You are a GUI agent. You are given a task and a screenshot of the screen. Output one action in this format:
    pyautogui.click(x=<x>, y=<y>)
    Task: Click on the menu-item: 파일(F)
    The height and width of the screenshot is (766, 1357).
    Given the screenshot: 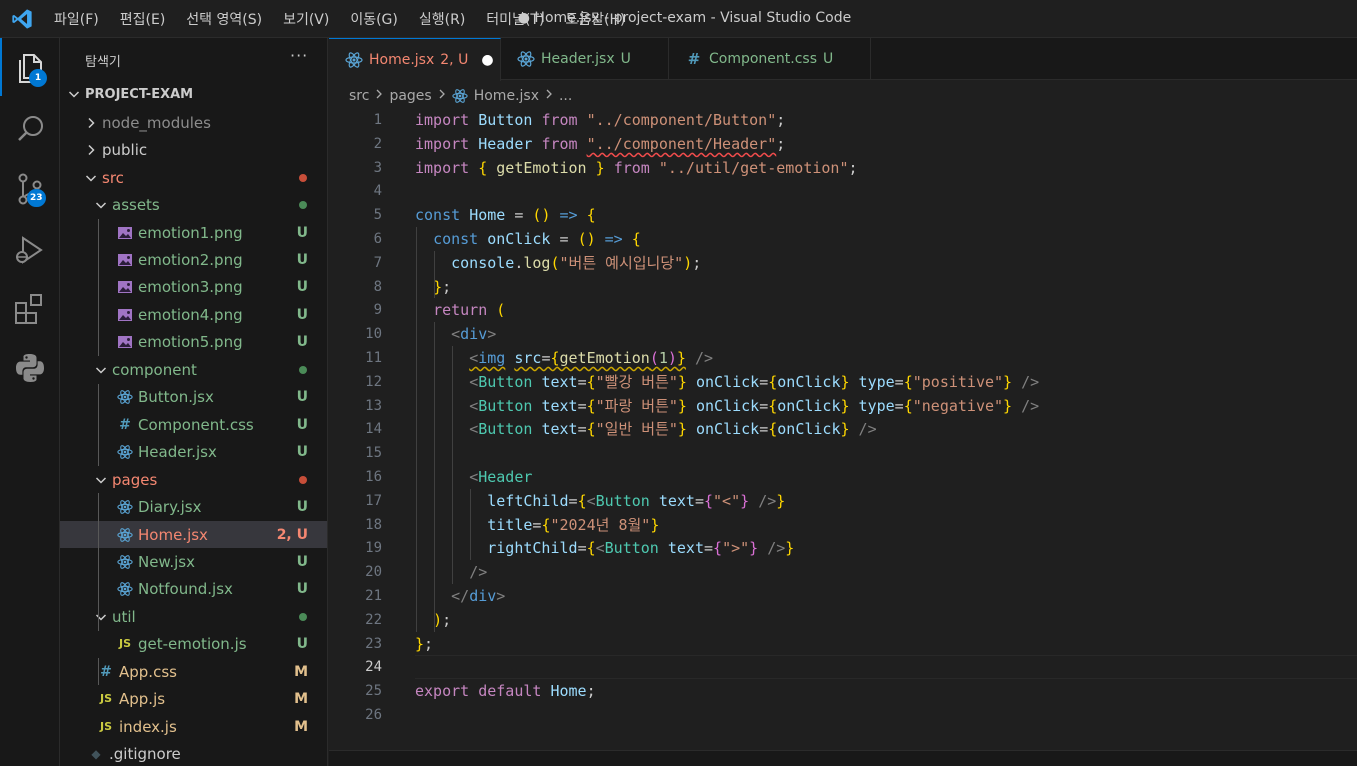 What is the action you would take?
    pyautogui.click(x=76, y=19)
    